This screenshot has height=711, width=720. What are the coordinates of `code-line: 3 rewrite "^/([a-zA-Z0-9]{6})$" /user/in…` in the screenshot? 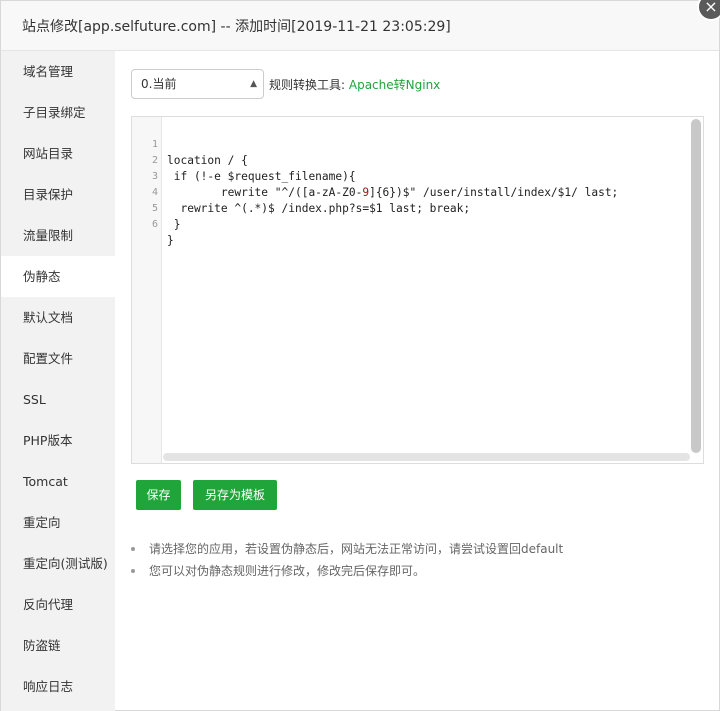 It's located at (375, 176).